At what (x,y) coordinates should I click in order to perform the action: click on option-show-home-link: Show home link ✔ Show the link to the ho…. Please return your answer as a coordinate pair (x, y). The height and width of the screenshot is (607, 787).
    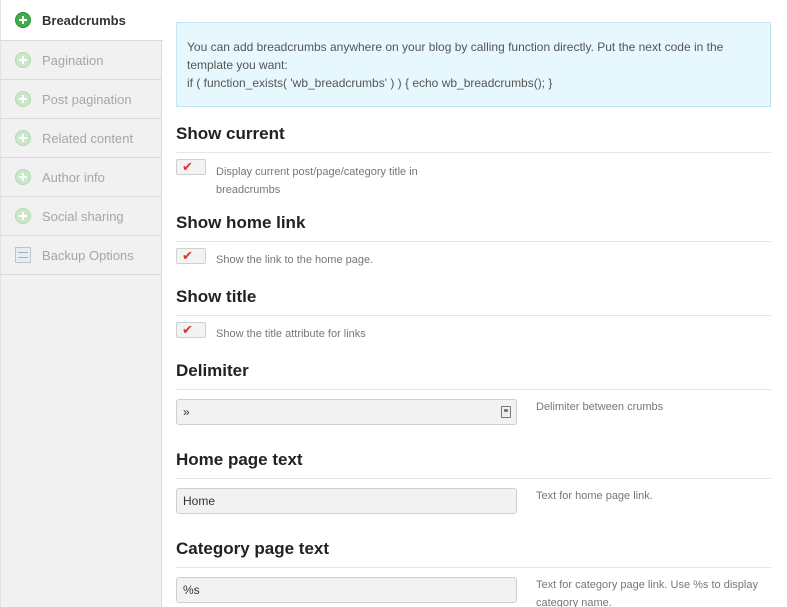
    Looking at the image, I should click on (473, 250).